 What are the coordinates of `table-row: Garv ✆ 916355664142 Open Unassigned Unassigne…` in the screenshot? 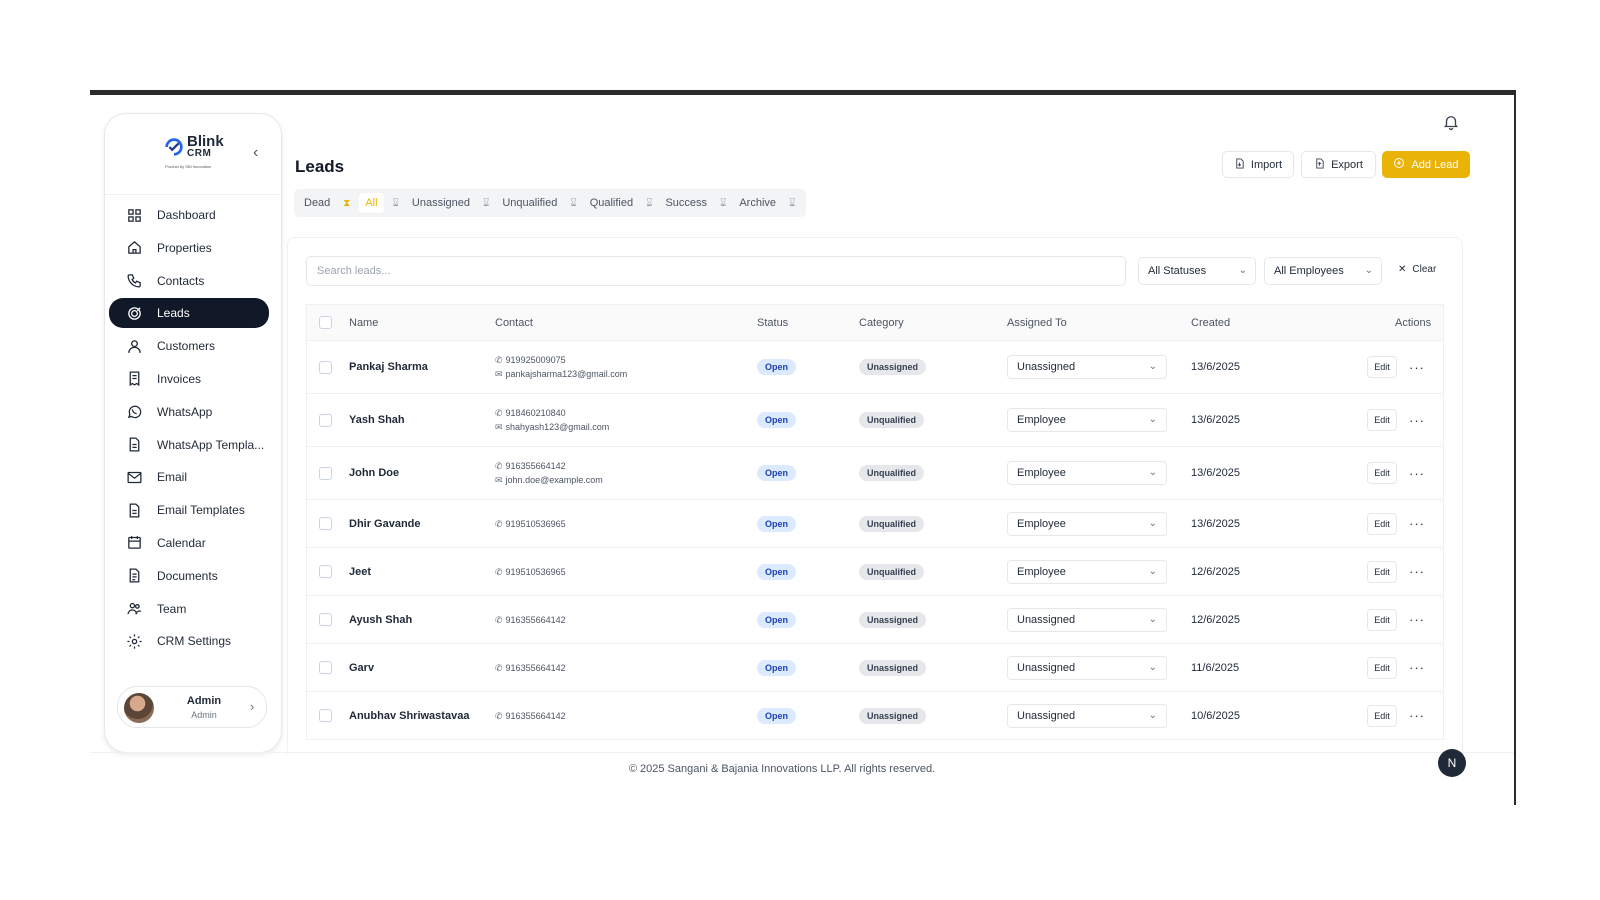 It's located at (875, 668).